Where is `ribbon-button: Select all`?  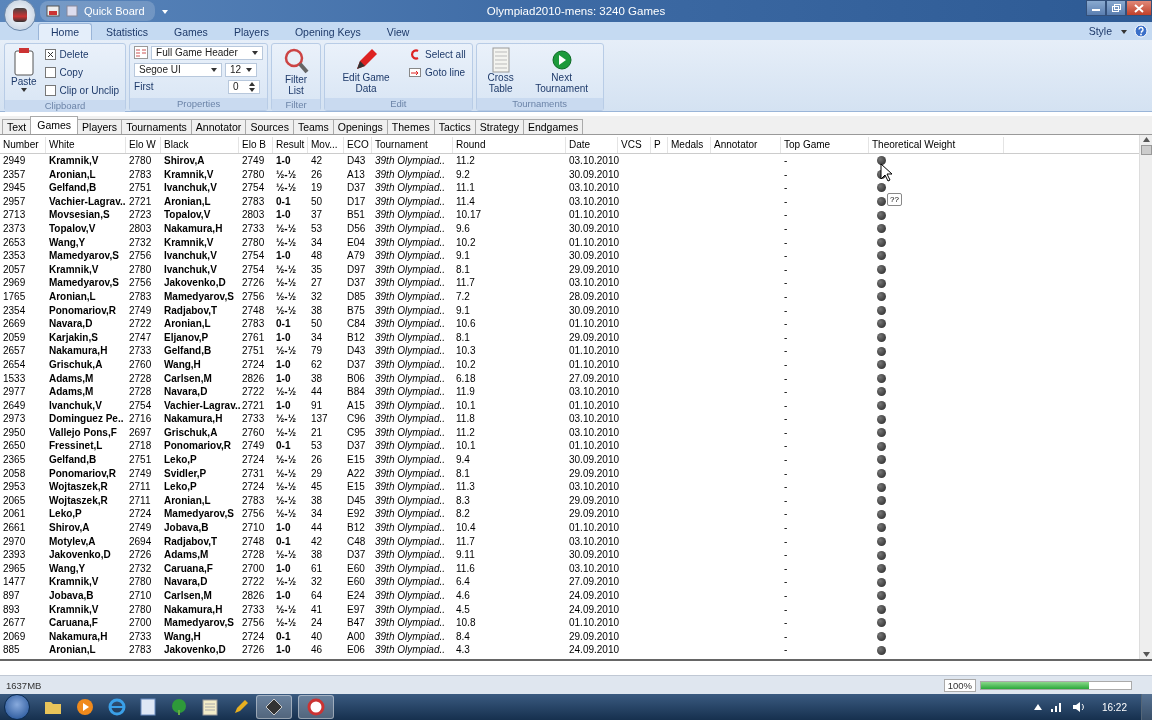 ribbon-button: Select all is located at coordinates (437, 54).